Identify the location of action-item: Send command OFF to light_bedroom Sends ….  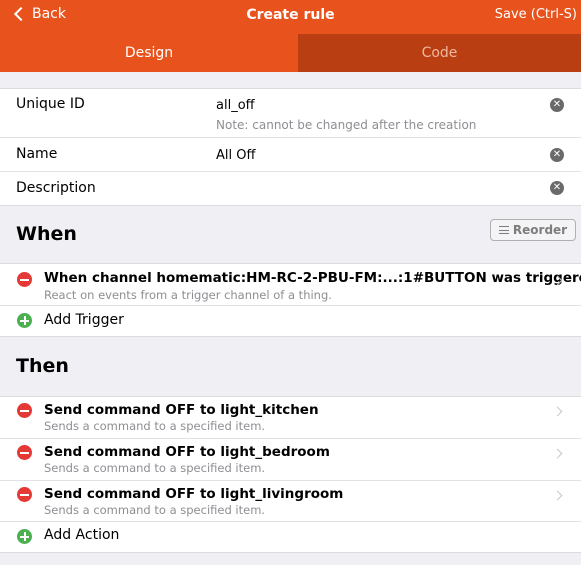
(290, 460).